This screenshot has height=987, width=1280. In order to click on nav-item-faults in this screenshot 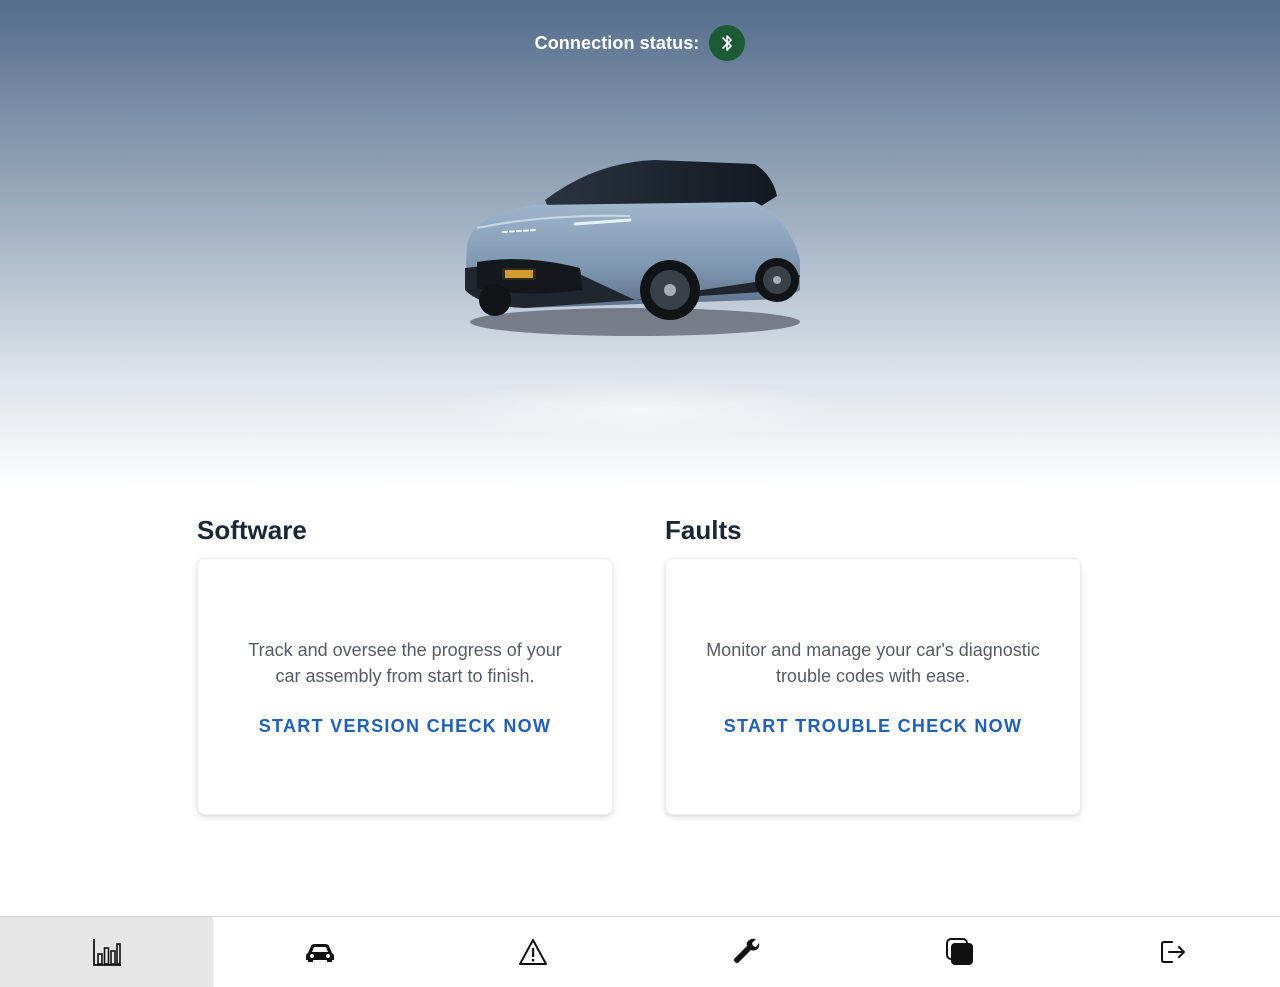, I will do `click(533, 952)`.